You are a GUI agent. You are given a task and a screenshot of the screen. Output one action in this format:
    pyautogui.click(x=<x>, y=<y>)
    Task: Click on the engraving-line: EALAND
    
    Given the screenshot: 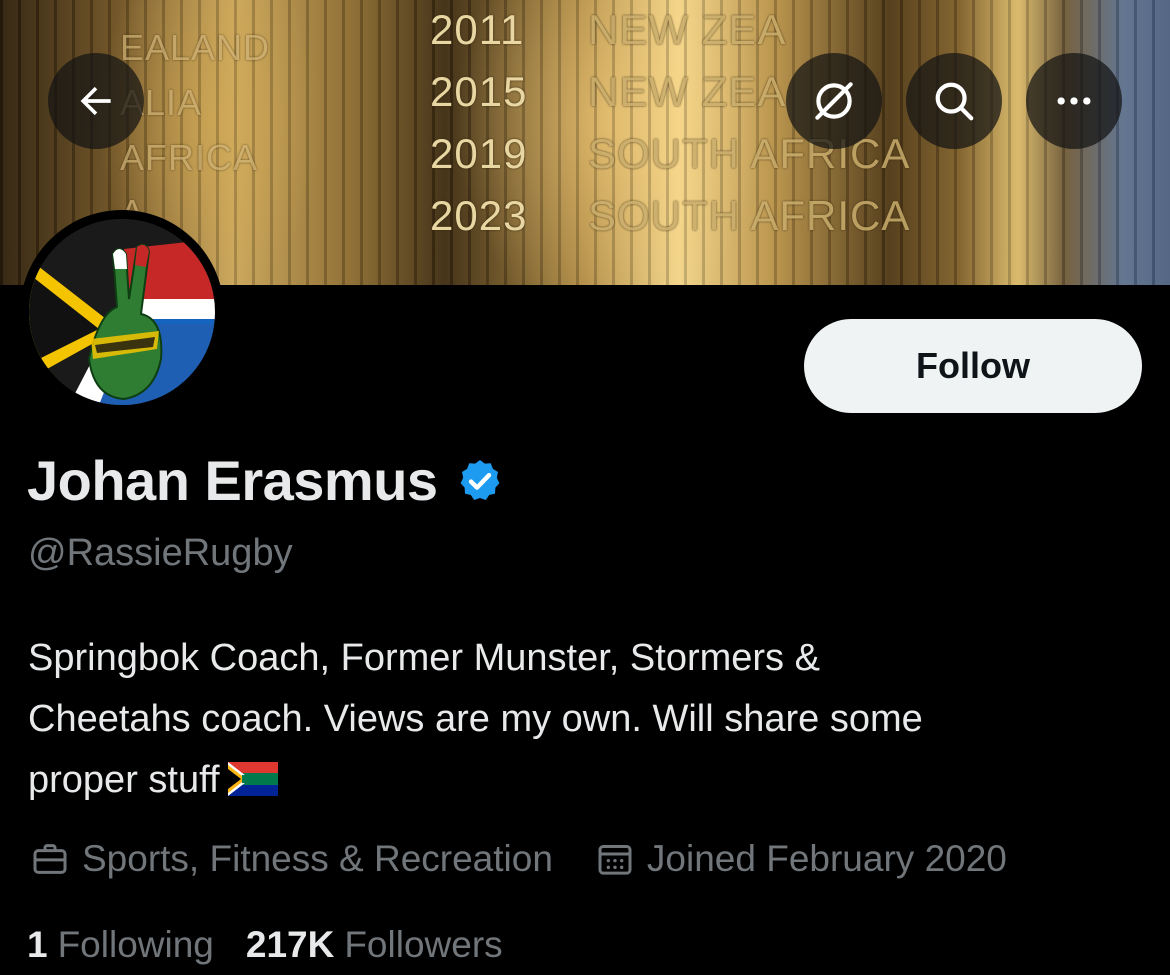 What is the action you would take?
    pyautogui.click(x=195, y=47)
    